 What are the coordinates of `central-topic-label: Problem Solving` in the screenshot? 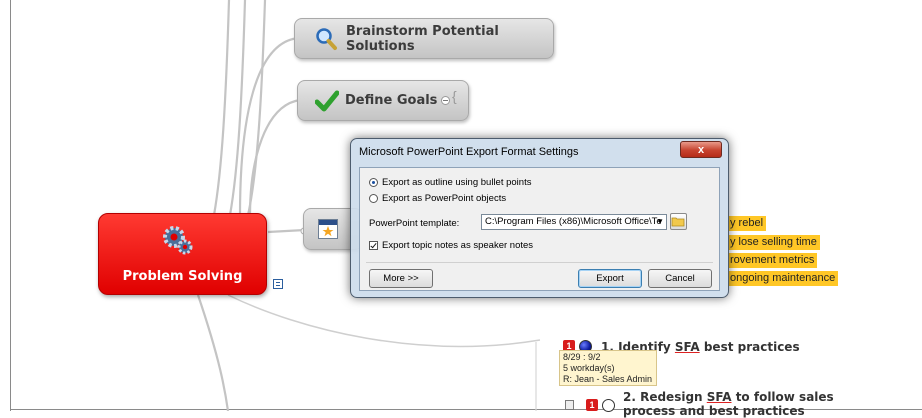 It's located at (182, 276).